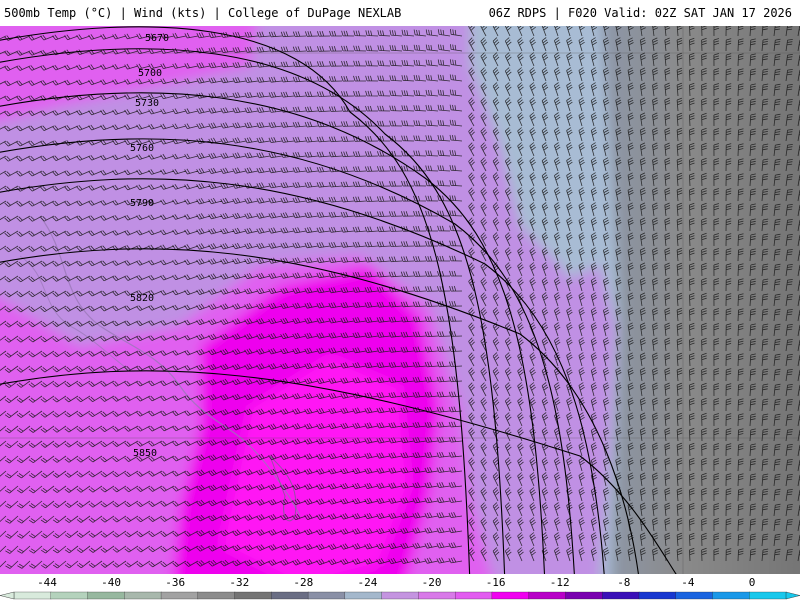 The image size is (800, 600). What do you see at coordinates (792, 595) in the screenshot?
I see `colorbar-high-arrow` at bounding box center [792, 595].